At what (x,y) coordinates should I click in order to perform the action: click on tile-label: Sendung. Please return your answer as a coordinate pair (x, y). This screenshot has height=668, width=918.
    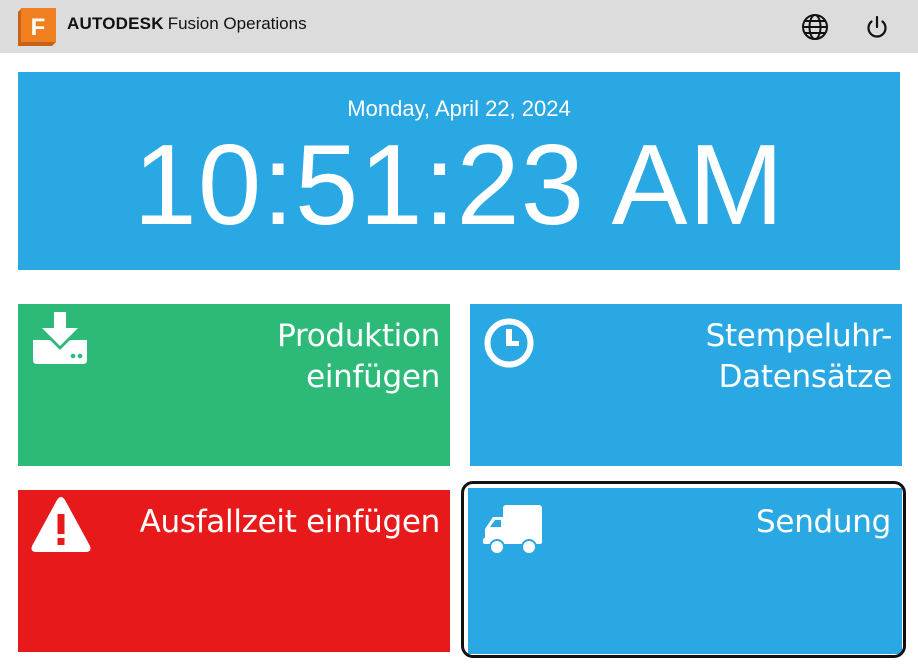
    Looking at the image, I should click on (823, 522).